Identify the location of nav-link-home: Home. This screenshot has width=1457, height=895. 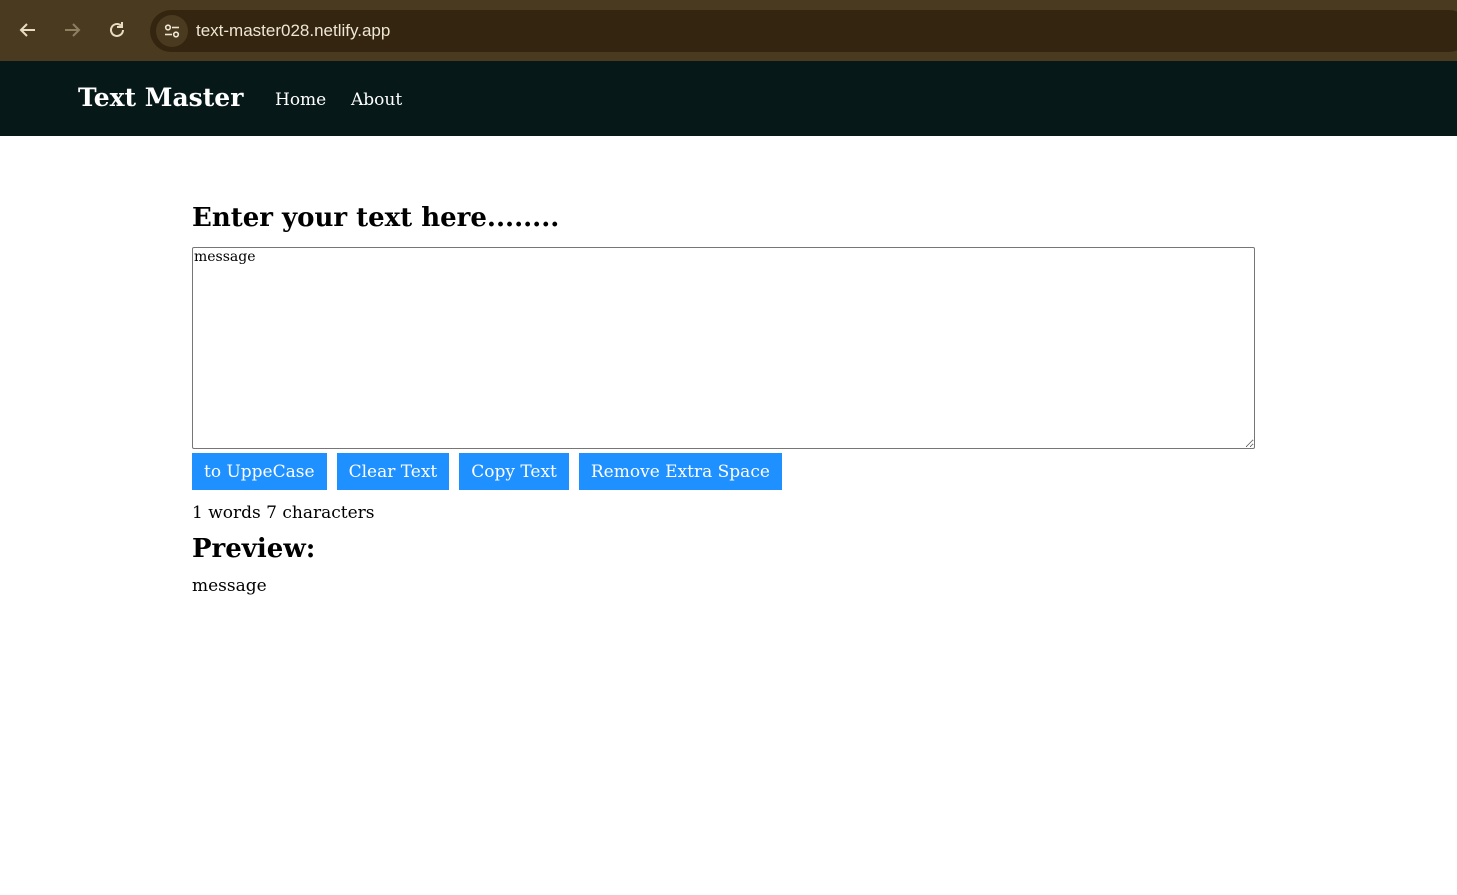
(300, 100).